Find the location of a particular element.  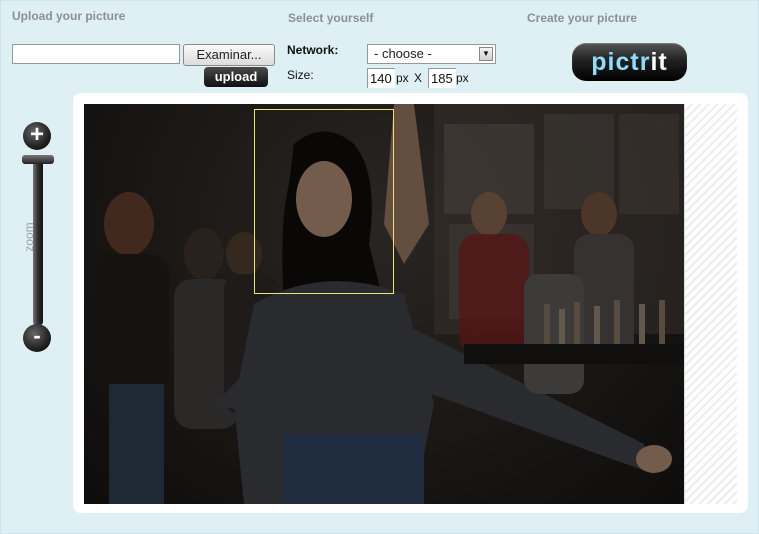

width-unit: px is located at coordinates (402, 78).